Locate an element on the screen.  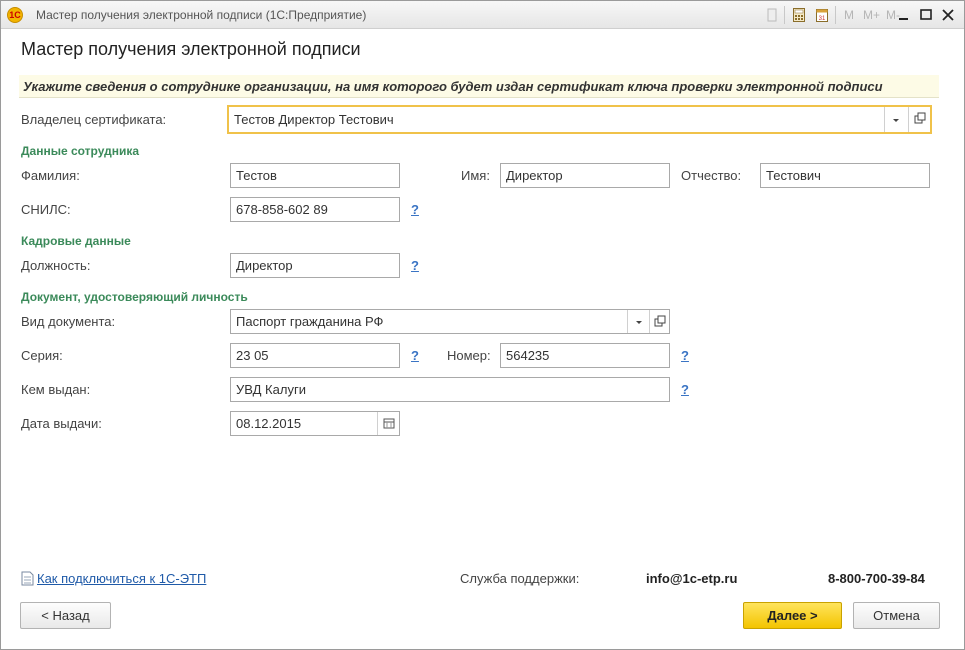
calculator-icon is located at coordinates (799, 15).